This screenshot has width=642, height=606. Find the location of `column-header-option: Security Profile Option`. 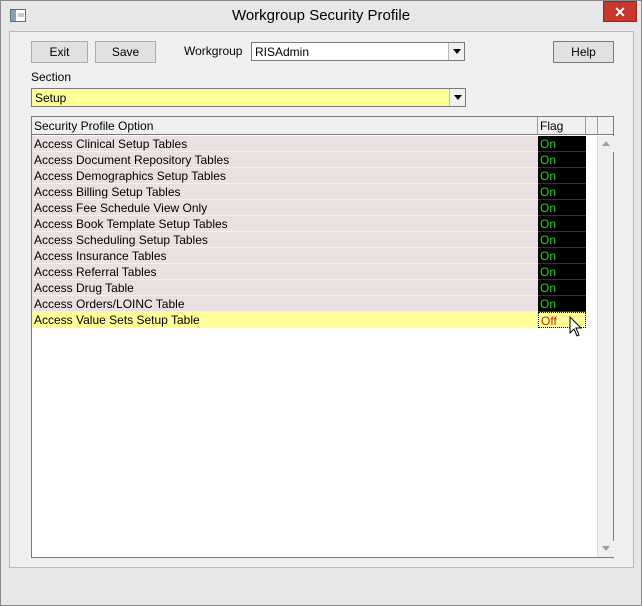

column-header-option: Security Profile Option is located at coordinates (285, 126).